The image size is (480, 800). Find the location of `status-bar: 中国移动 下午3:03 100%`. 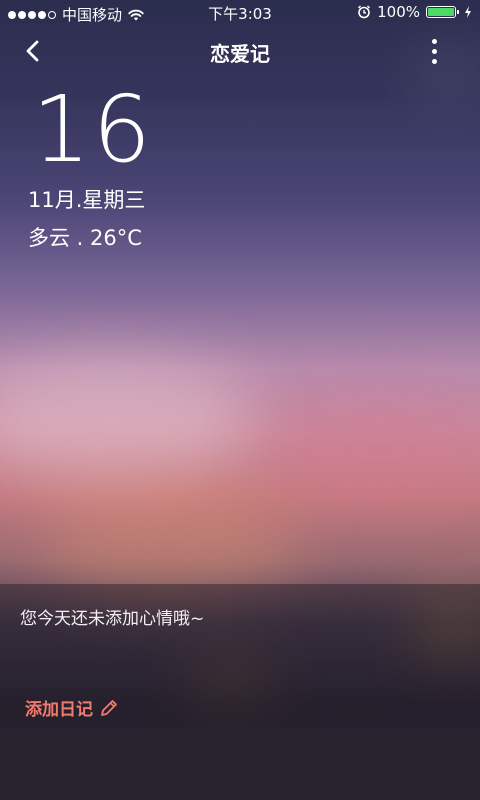

status-bar: 中国移动 下午3:03 100% is located at coordinates (240, 13).